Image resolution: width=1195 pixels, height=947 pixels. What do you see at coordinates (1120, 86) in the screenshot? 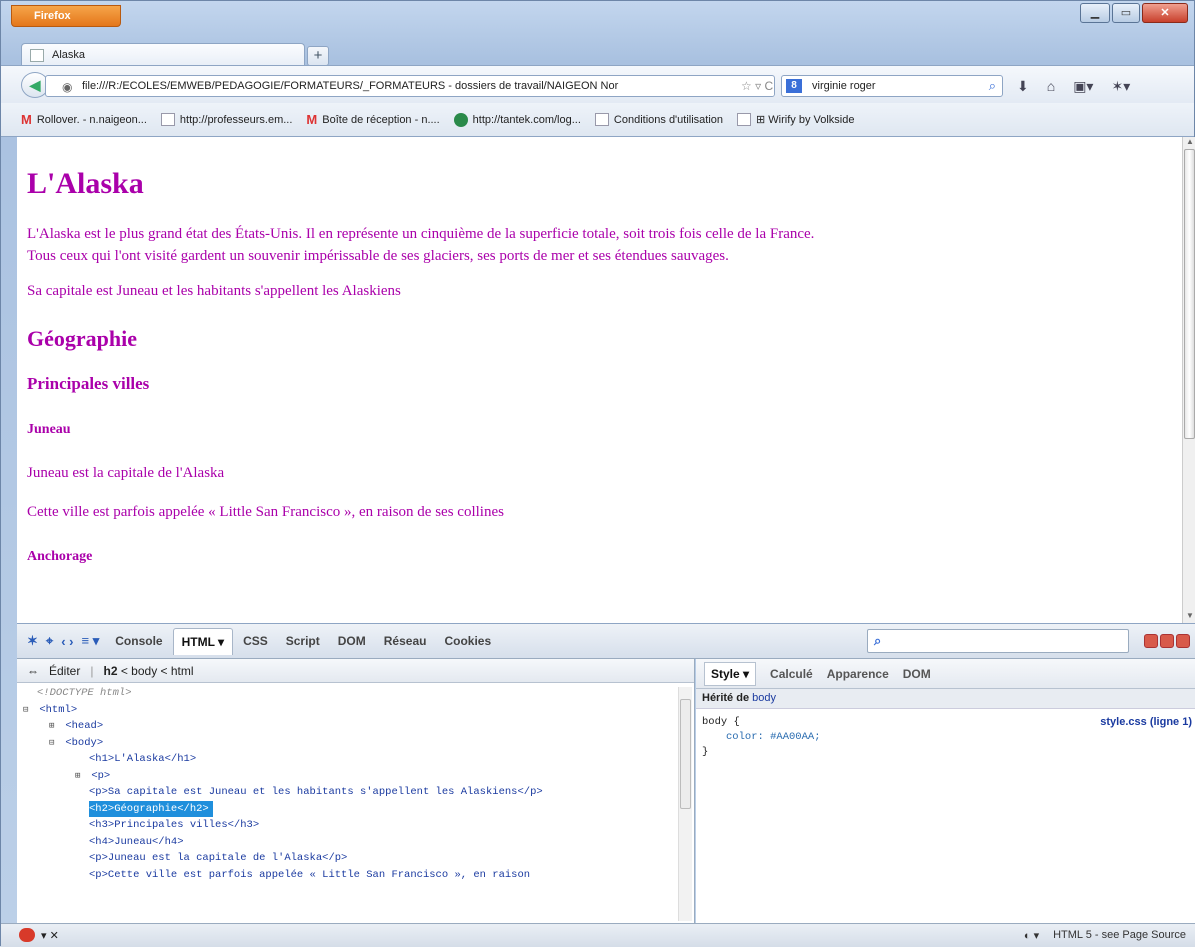
I see `firebug-icon: ✶▾` at bounding box center [1120, 86].